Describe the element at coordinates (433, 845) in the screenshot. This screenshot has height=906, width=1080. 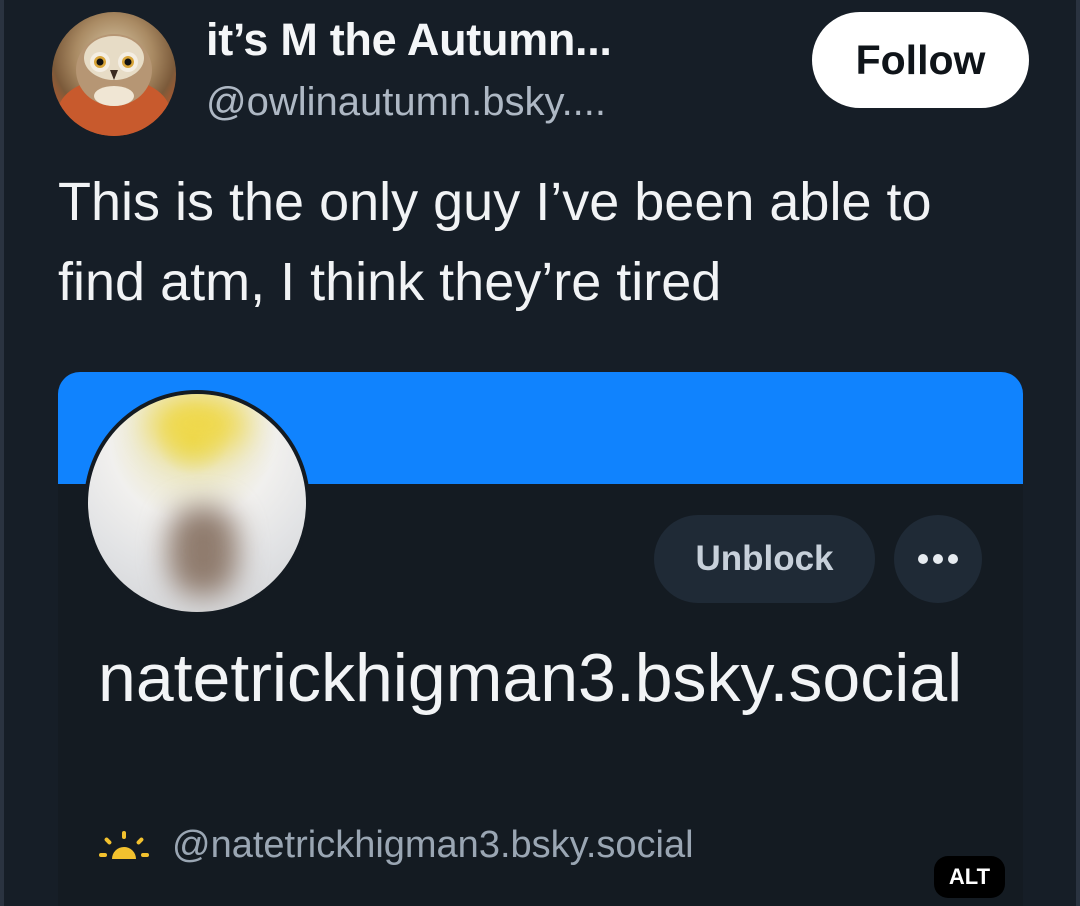
I see `profile-handle: @natetrickhigman3.bsky.social` at that location.